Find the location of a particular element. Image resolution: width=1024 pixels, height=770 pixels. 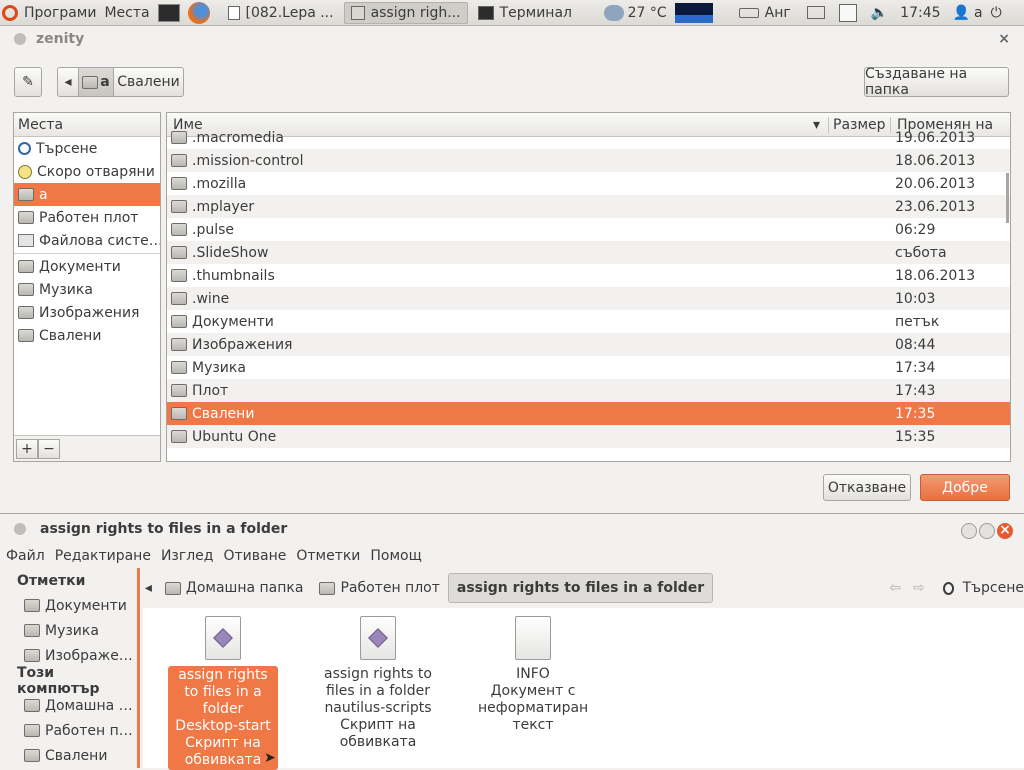

file-row-selected: Свалени 17:35 is located at coordinates (588, 413).